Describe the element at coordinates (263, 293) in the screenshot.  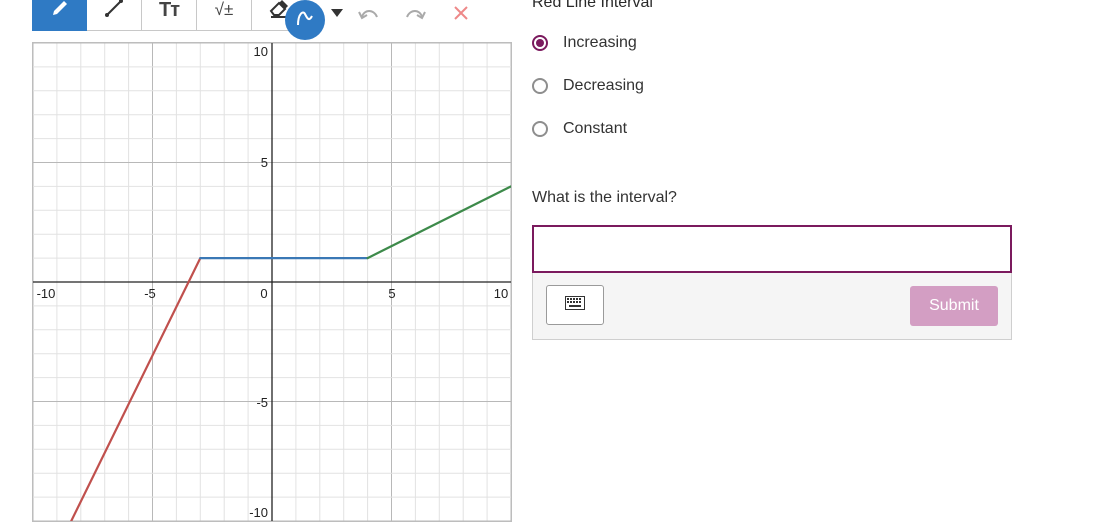
I see `tick-label-x-0: 0` at that location.